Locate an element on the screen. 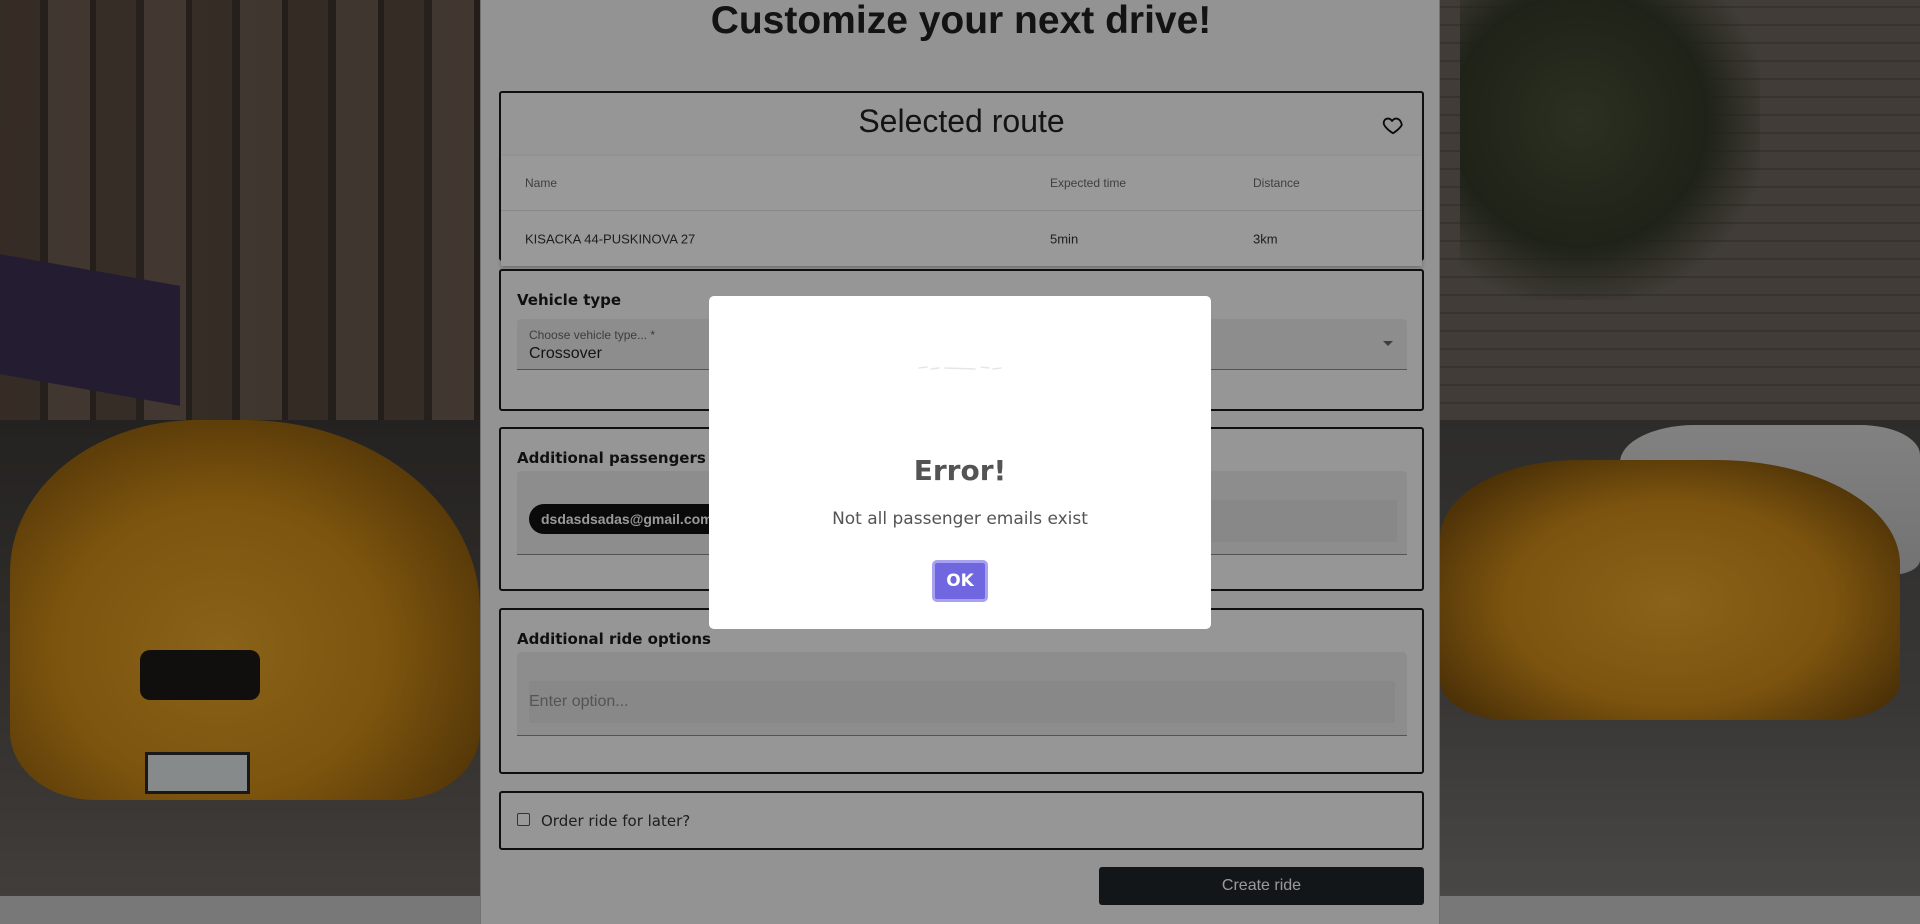 The width and height of the screenshot is (1920, 924). error-icon is located at coordinates (960, 368).